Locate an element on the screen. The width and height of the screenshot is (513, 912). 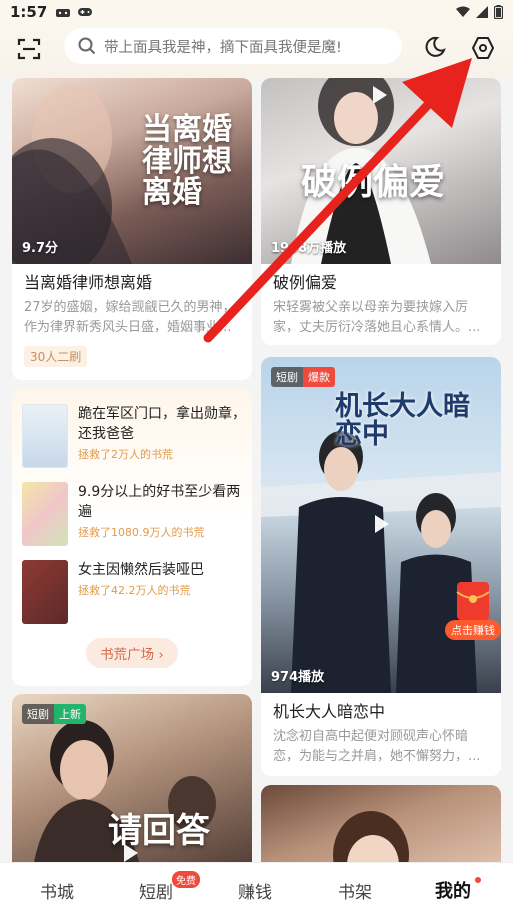
book-title: 当离婚律师想离婚 is located at coordinates (88, 282).